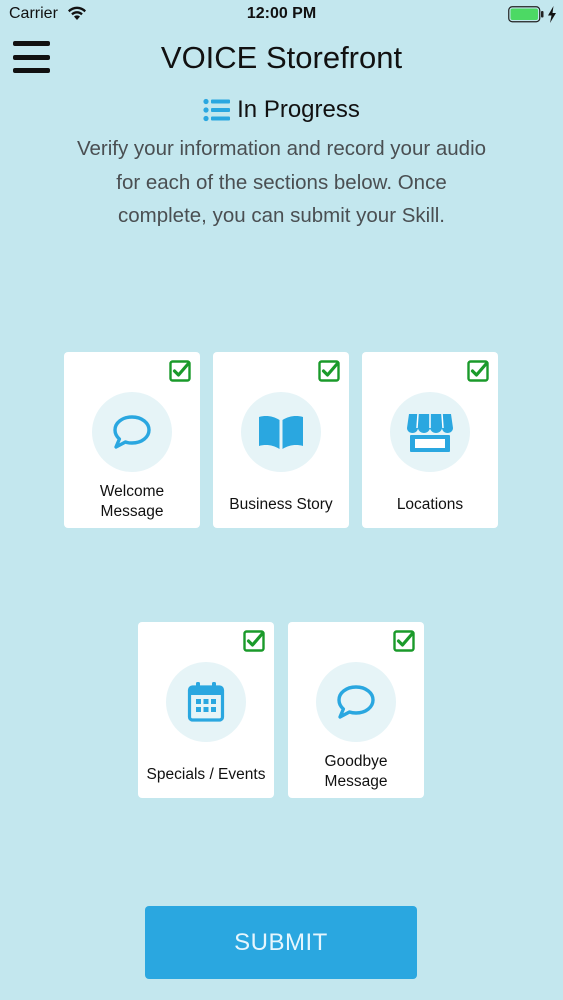 The image size is (563, 1000). Describe the element at coordinates (552, 14) in the screenshot. I see `charging-icon` at that location.